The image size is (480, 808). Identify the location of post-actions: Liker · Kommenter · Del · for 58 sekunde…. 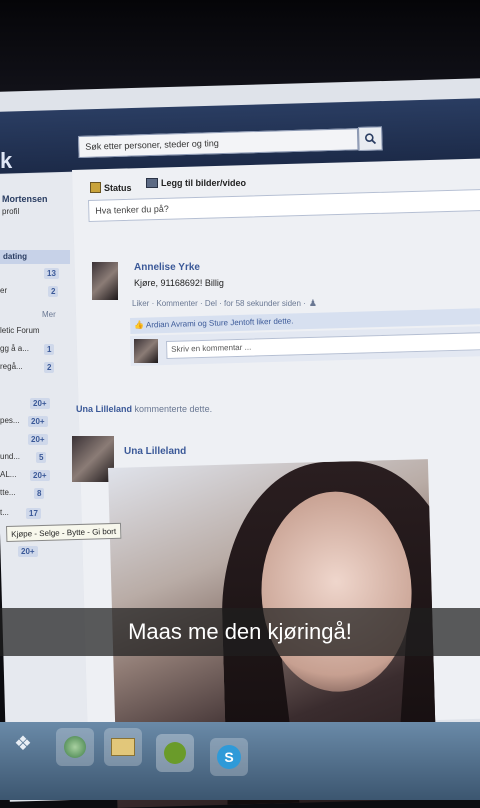
(224, 303).